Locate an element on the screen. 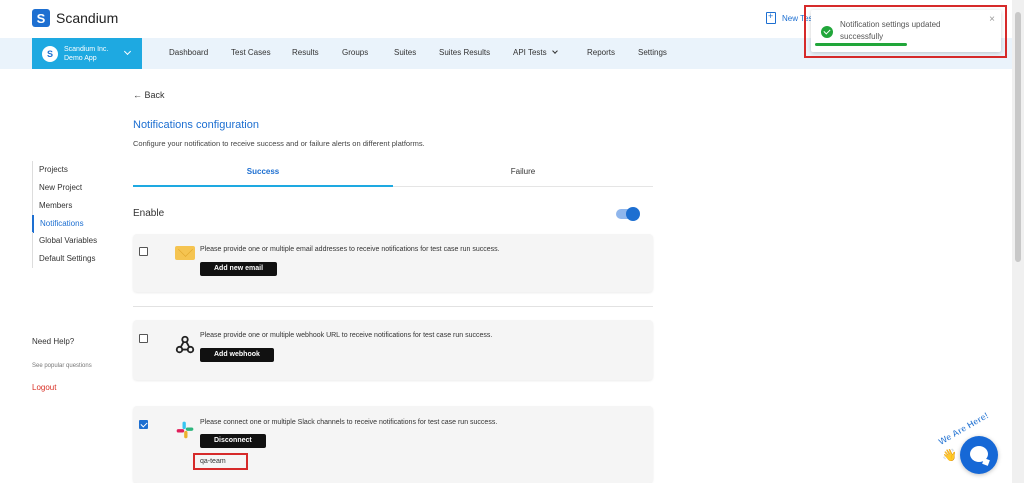  tab-failure: Failure is located at coordinates (523, 175).